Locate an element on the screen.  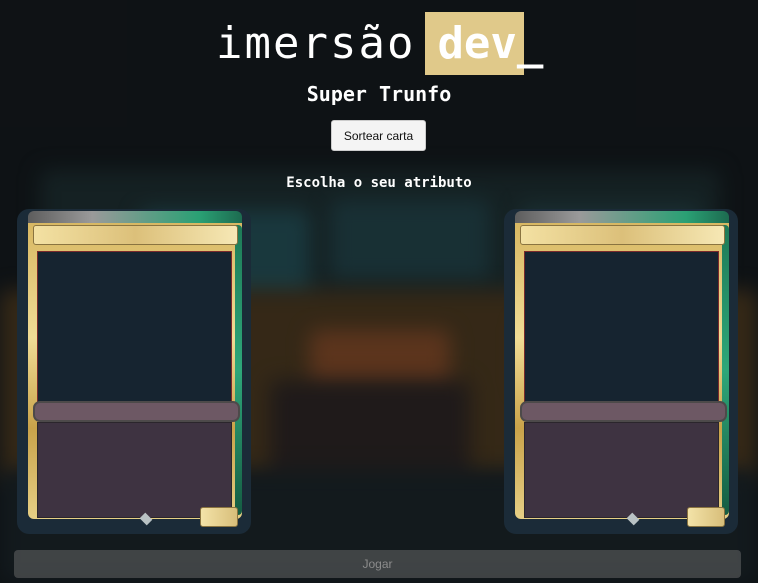
logo-highlight: dev_ is located at coordinates (484, 43).